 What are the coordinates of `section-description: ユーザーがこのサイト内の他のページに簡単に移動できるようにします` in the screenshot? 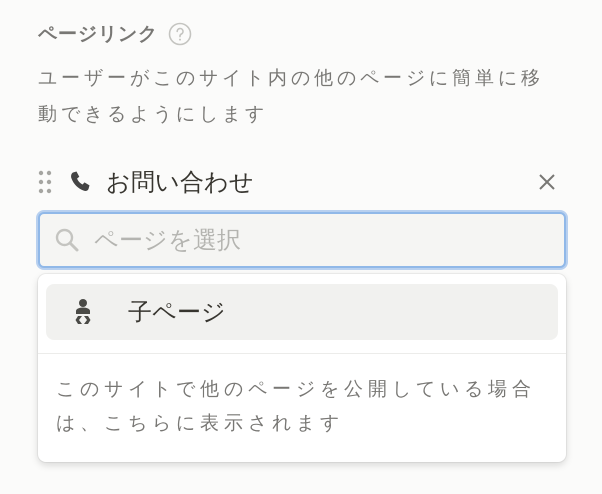 It's located at (291, 96).